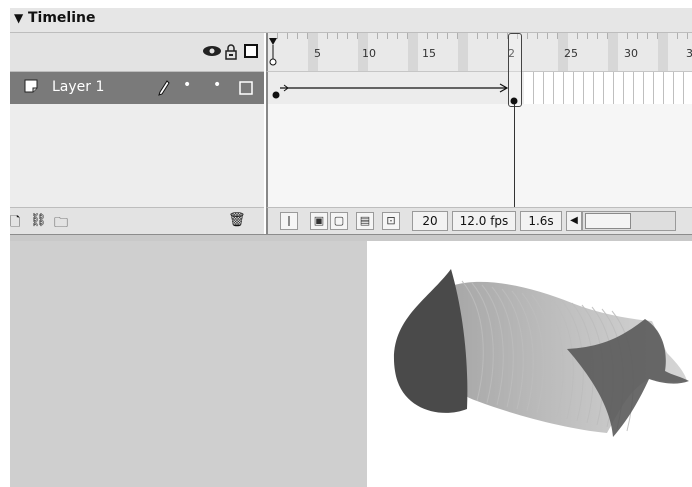 The image size is (692, 487). I want to click on ruler-label: 10, so click(369, 53).